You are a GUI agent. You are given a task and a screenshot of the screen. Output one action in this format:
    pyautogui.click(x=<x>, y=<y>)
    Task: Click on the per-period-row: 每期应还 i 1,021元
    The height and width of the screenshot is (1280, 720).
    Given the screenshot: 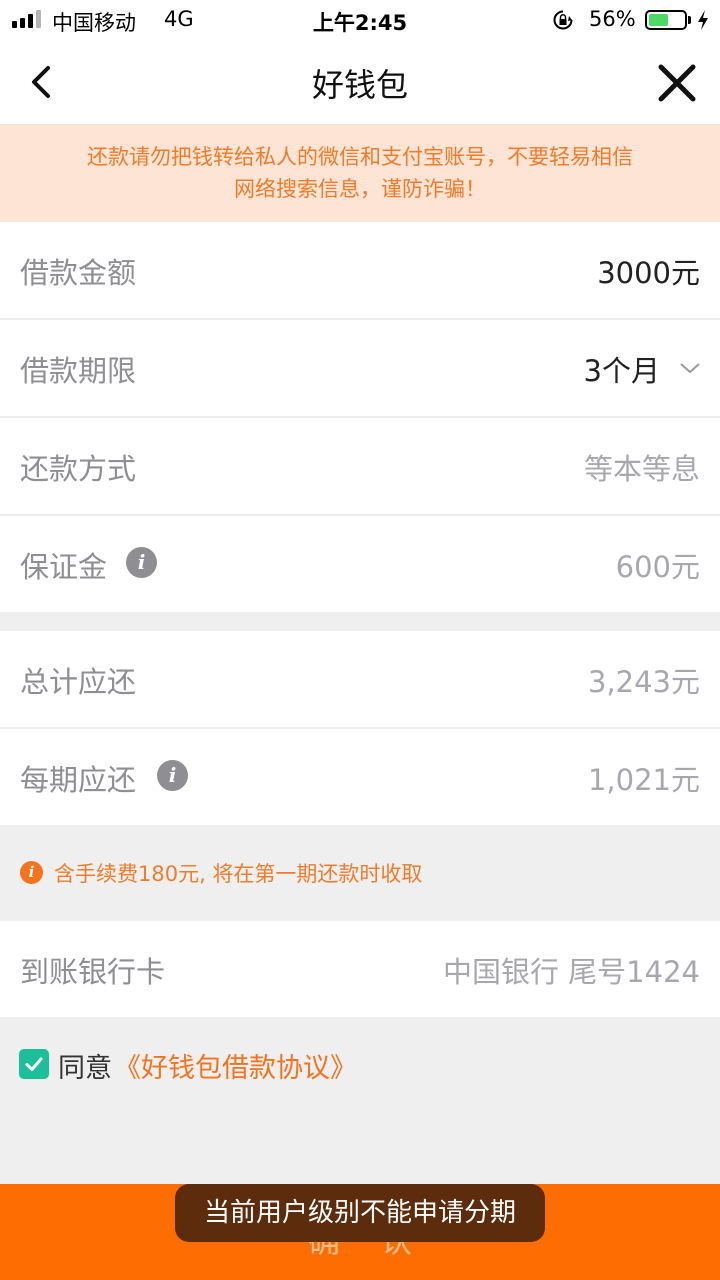 What is the action you would take?
    pyautogui.click(x=360, y=777)
    